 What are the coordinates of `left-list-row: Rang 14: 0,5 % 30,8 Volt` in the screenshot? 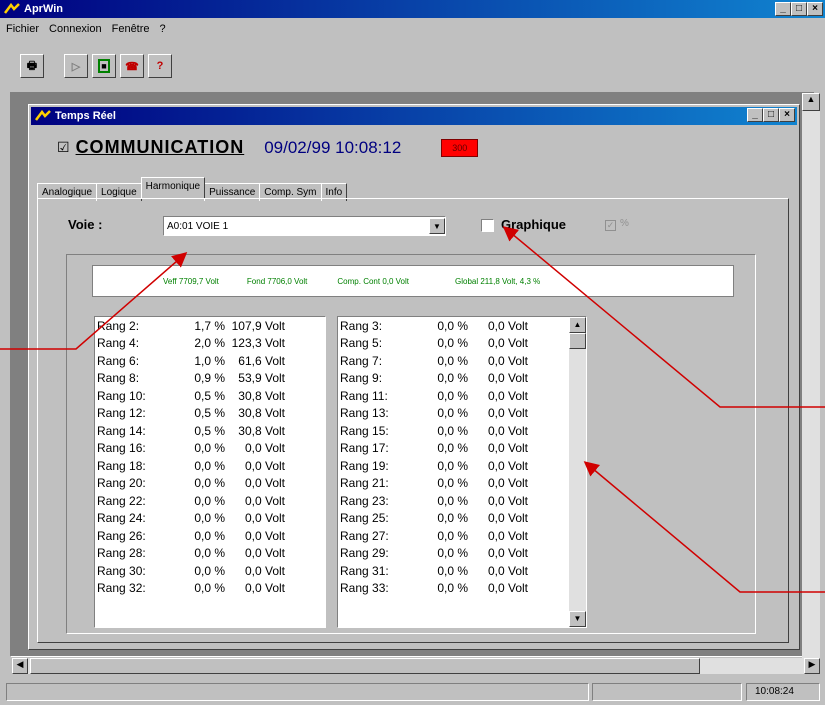 It's located at (210, 431).